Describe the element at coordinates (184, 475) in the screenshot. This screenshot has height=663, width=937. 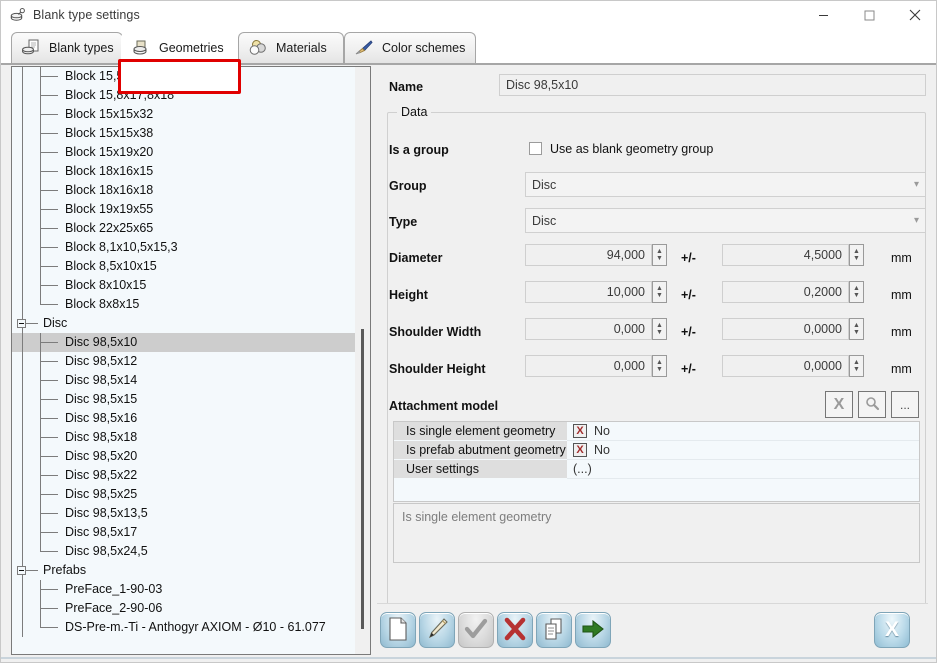
I see `tree-item: Disc 98,5x22` at that location.